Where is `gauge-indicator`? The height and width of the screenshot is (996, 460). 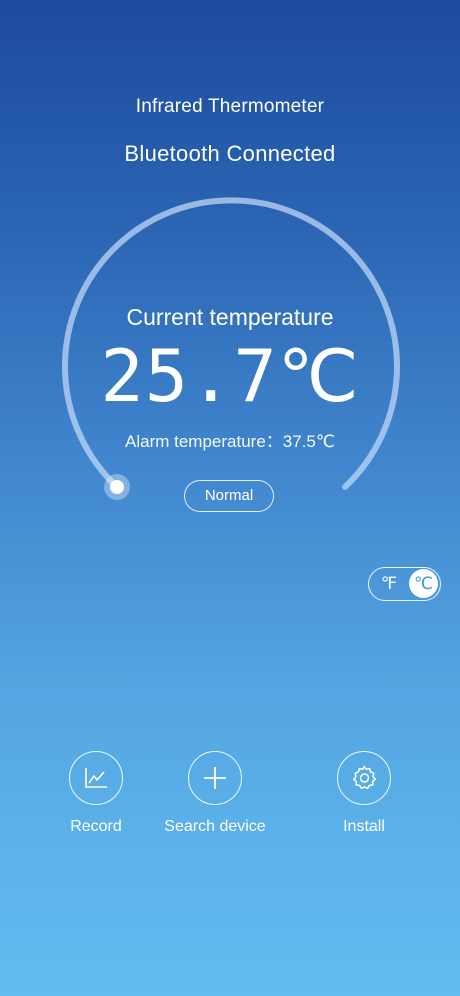
gauge-indicator is located at coordinates (117, 487).